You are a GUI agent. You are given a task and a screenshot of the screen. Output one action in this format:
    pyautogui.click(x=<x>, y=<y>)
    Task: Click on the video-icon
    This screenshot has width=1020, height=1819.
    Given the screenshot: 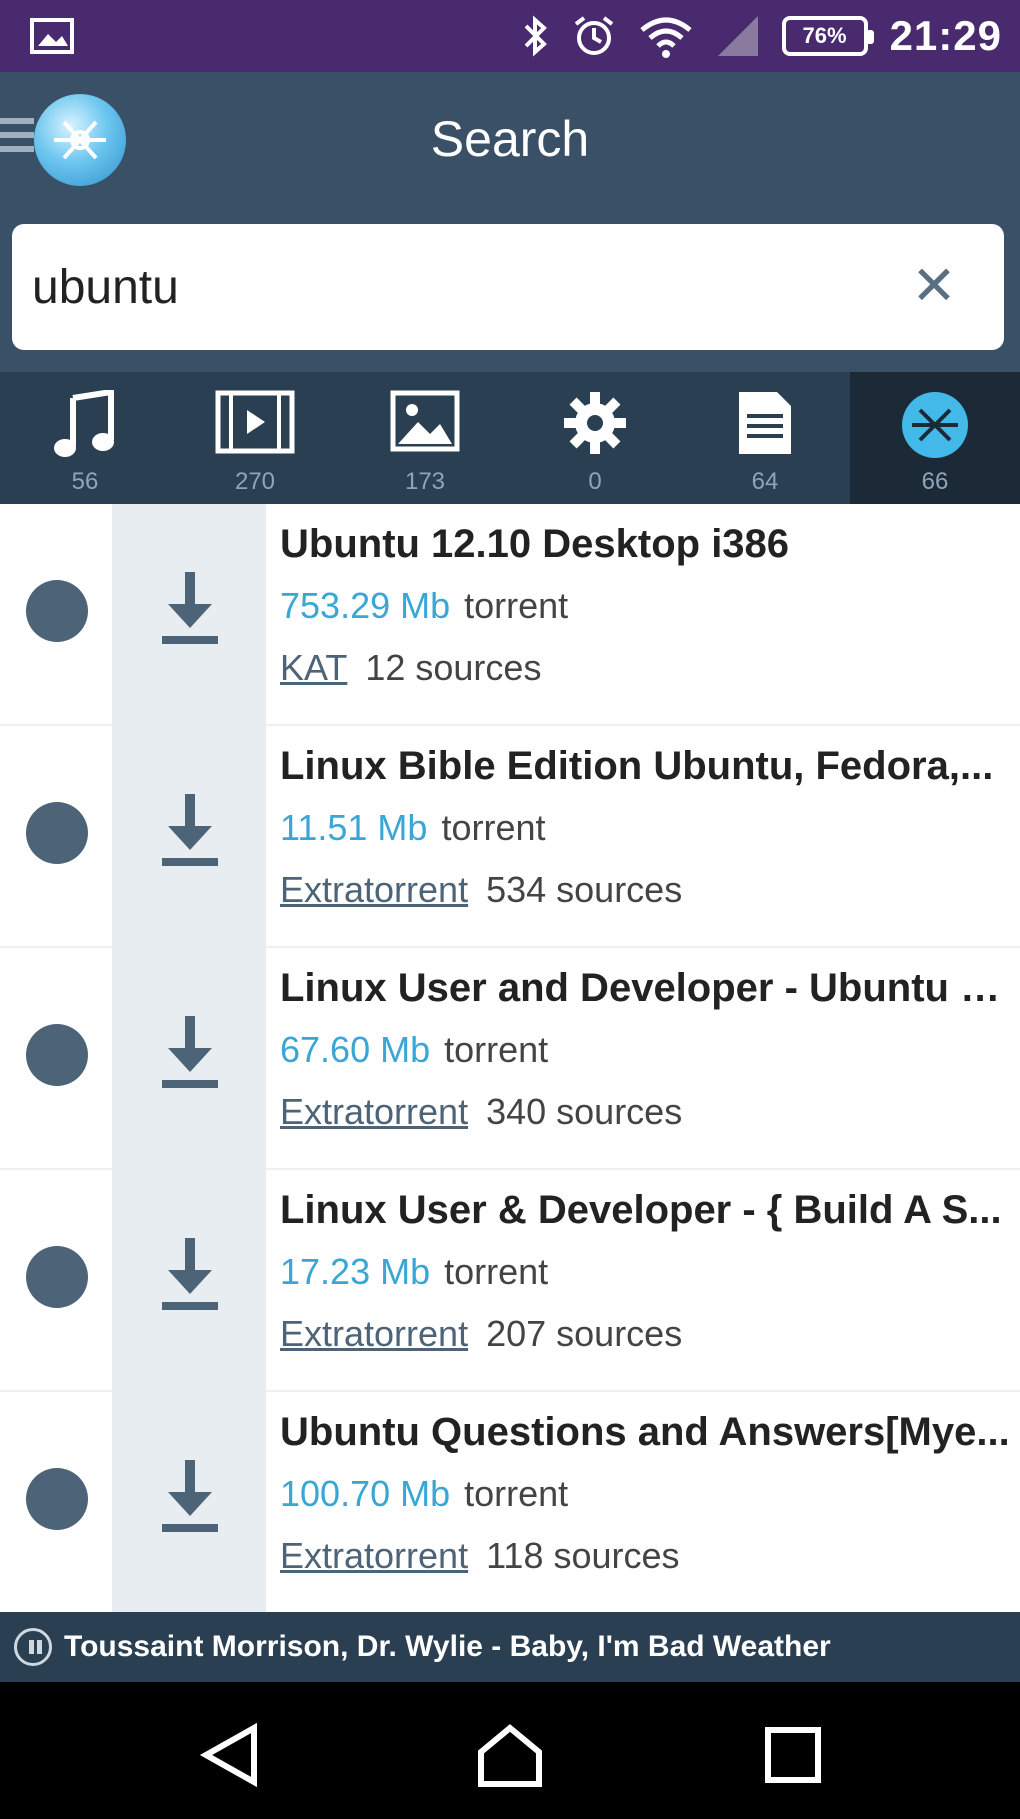 What is the action you would take?
    pyautogui.click(x=255, y=422)
    